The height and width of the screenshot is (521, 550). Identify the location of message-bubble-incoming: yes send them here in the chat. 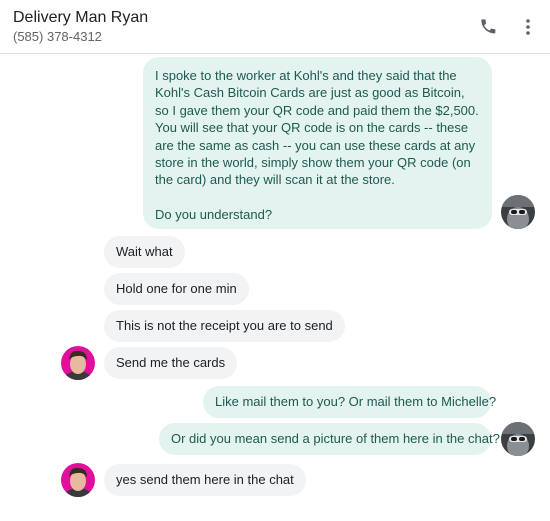
(205, 480).